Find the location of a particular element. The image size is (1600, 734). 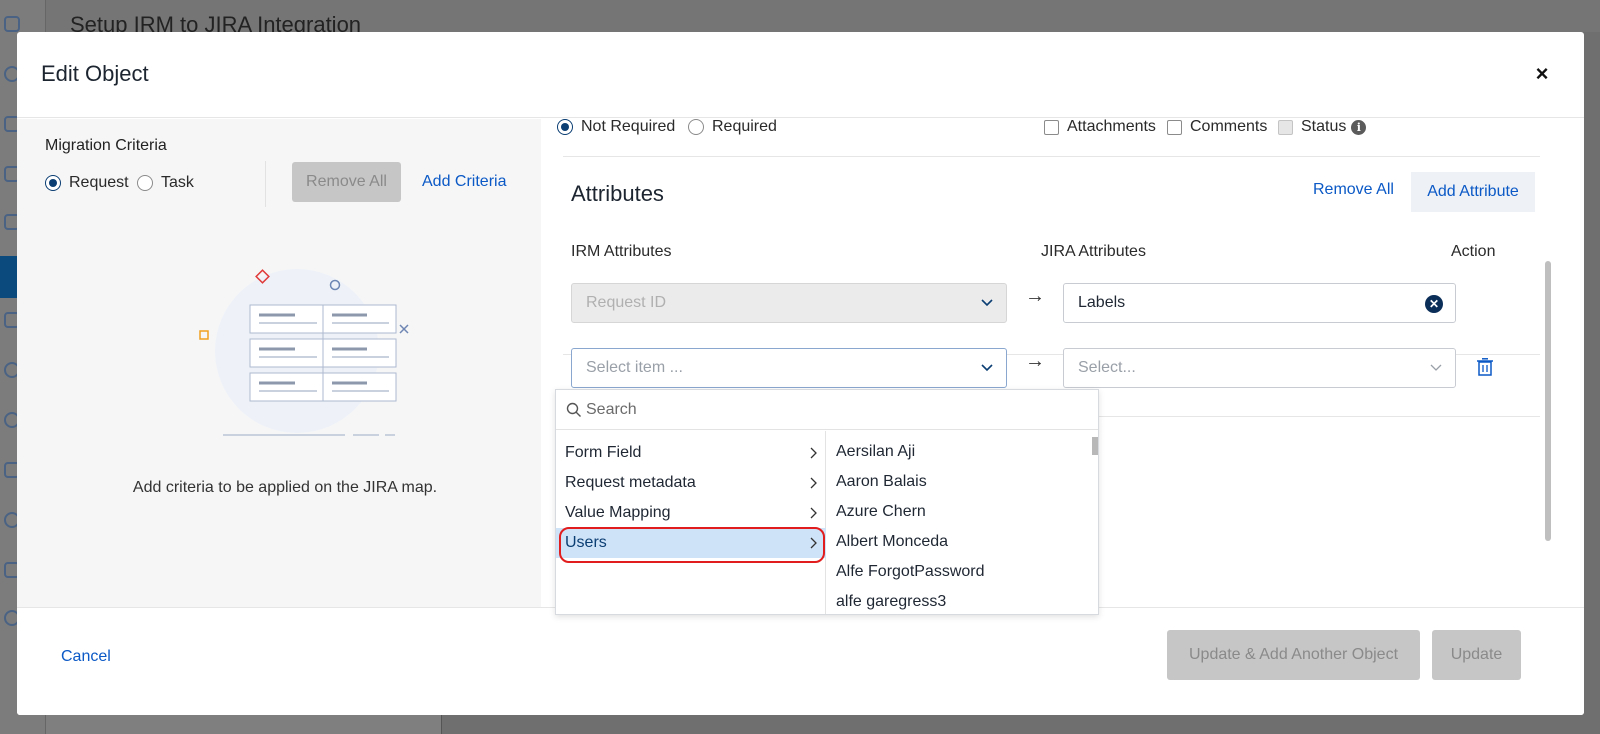

add-attribute-button: Add Attribute is located at coordinates (1473, 192).